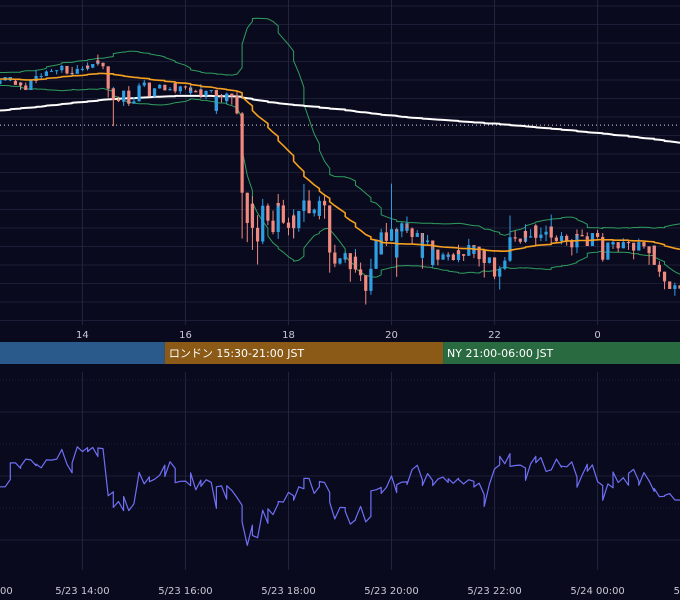 This screenshot has width=680, height=600. I want to click on oscillator-x-tick-label: 5/23 22:00, so click(494, 591).